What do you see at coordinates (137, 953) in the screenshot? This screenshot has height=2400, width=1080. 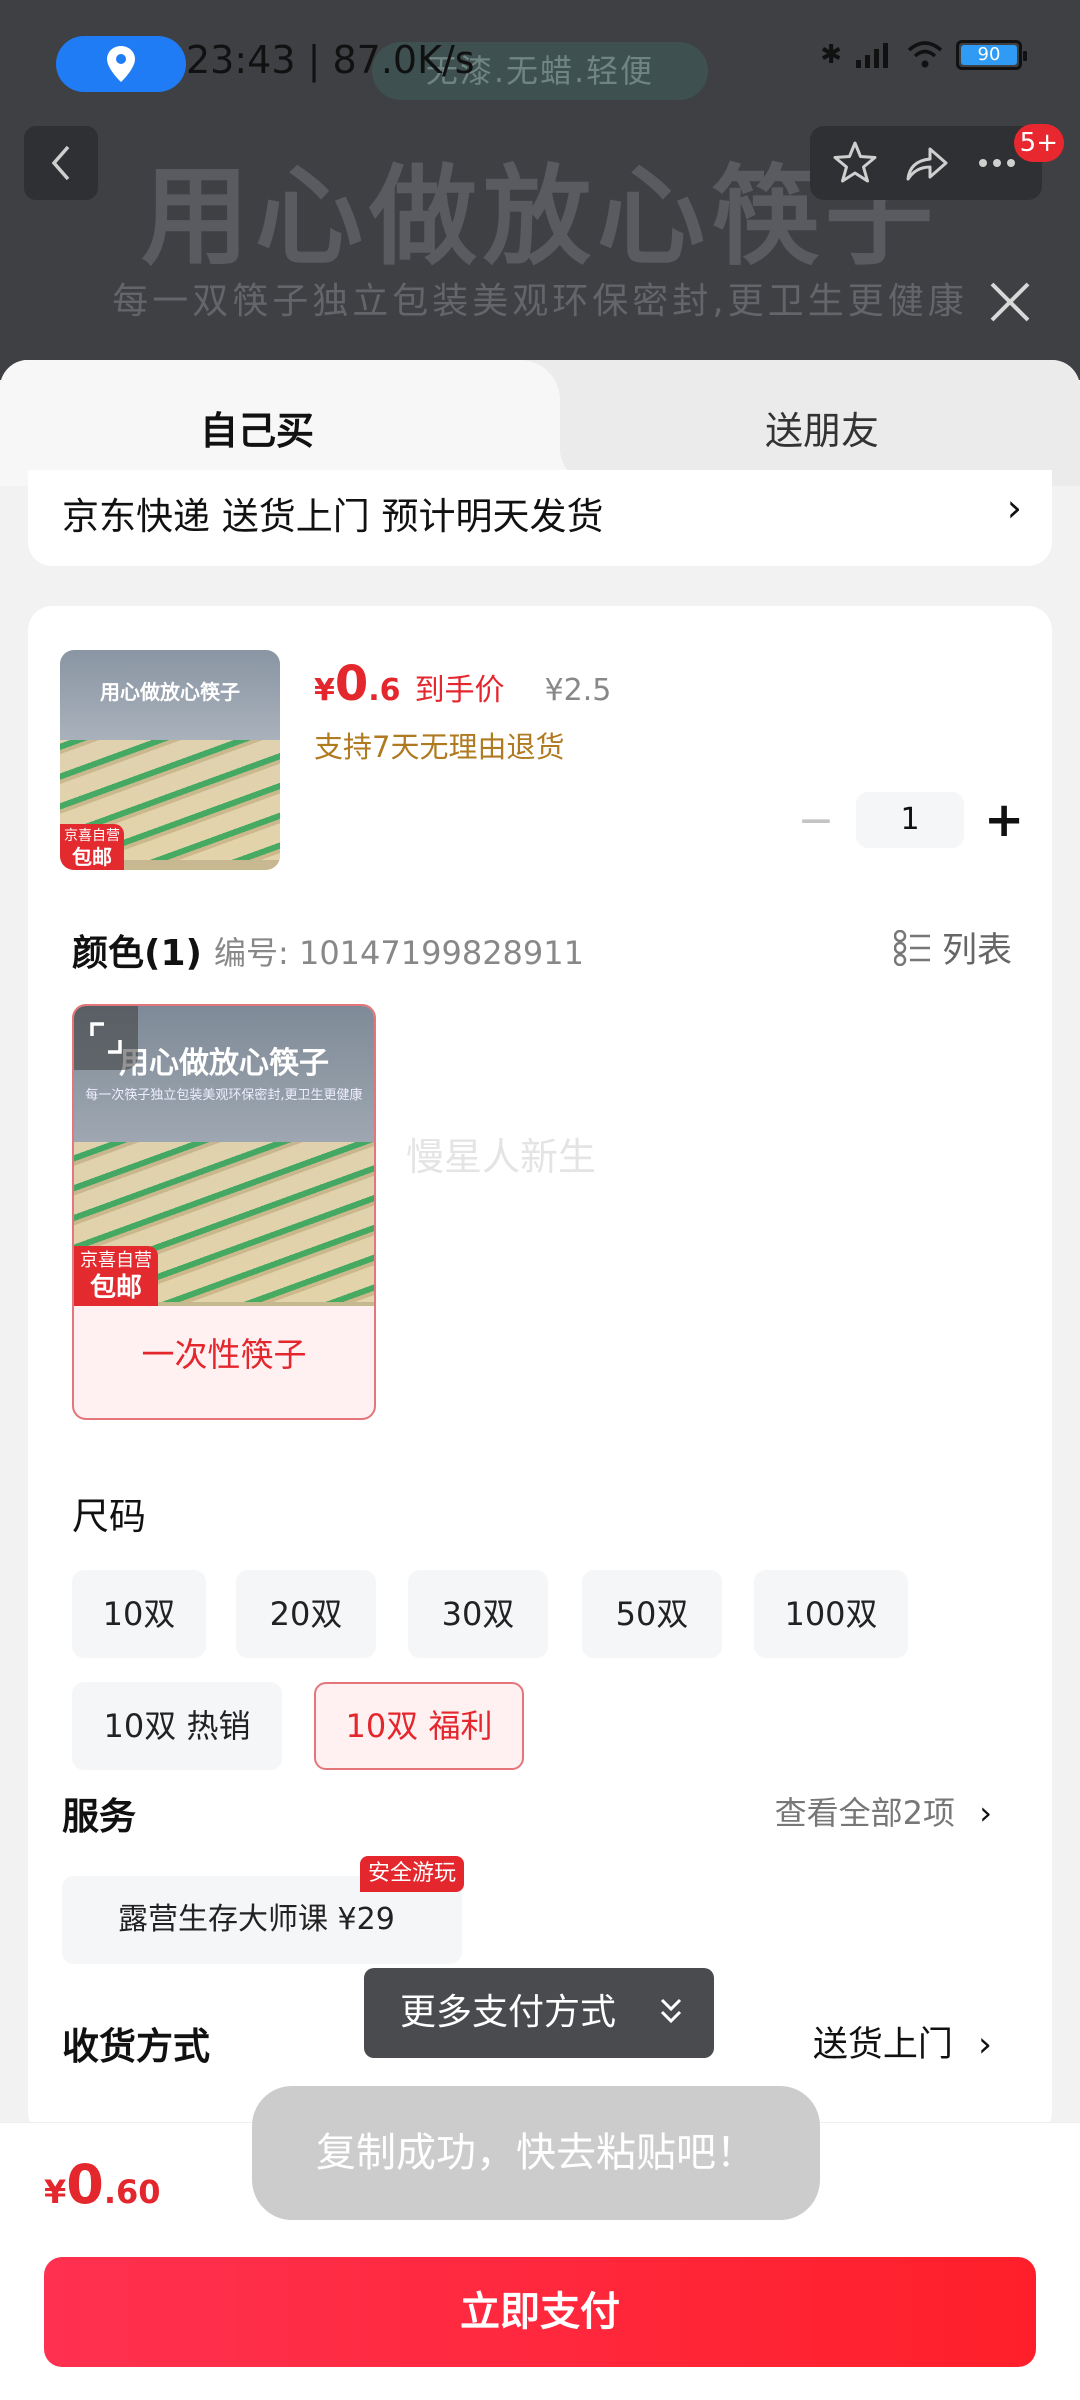 I see `color-section-title: 颜色(1)` at bounding box center [137, 953].